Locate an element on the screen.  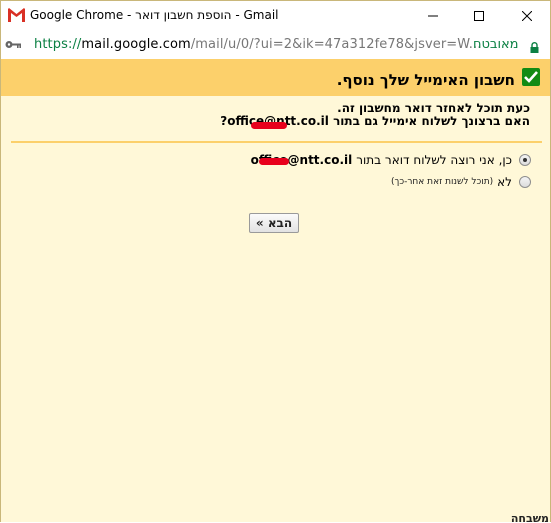
check-icon is located at coordinates (531, 77).